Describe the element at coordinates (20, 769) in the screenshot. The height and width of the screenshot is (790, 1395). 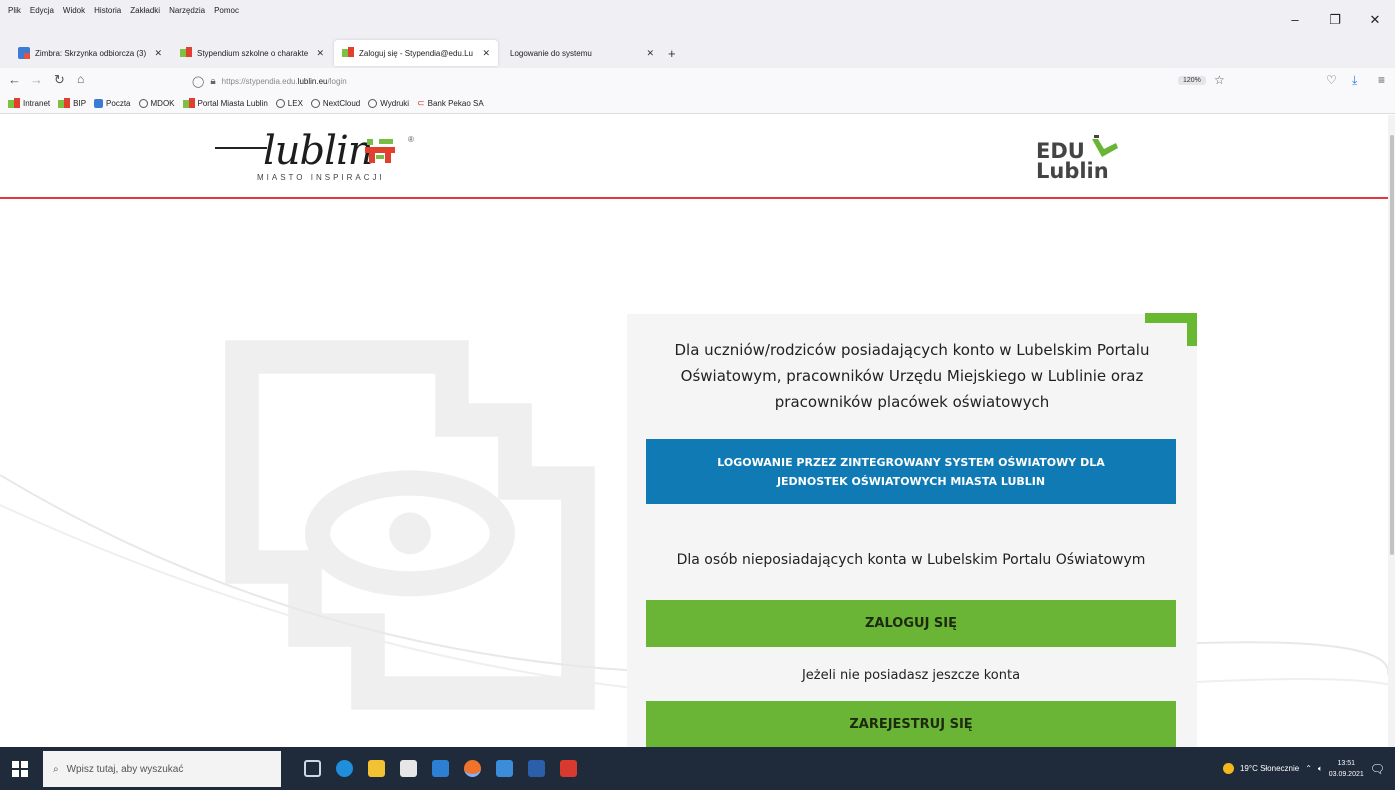
I see `windows-start-icon` at that location.